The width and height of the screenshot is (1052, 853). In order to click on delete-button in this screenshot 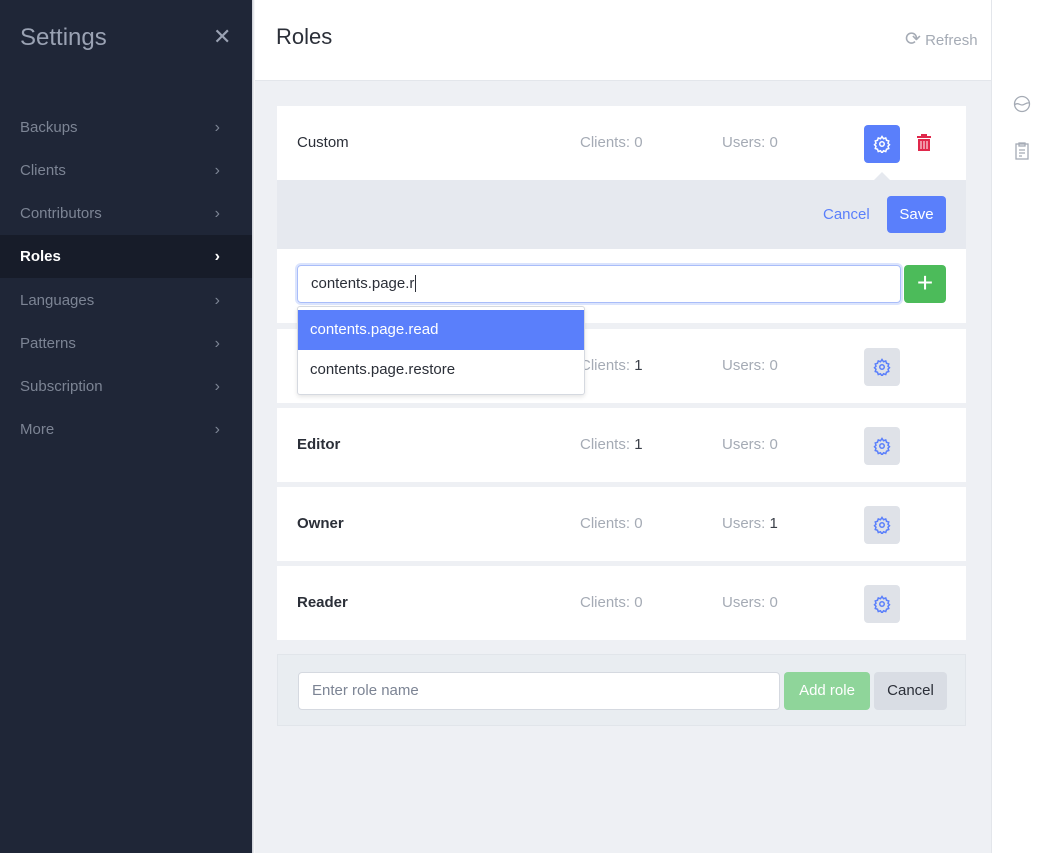, I will do `click(924, 144)`.